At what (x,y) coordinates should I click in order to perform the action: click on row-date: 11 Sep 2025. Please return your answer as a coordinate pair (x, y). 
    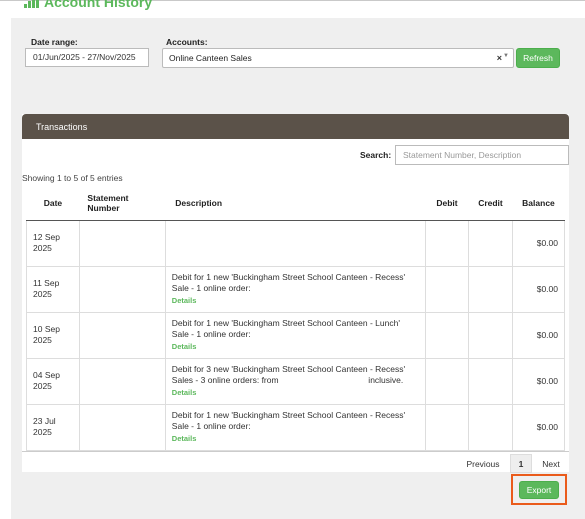
    Looking at the image, I should click on (53, 289).